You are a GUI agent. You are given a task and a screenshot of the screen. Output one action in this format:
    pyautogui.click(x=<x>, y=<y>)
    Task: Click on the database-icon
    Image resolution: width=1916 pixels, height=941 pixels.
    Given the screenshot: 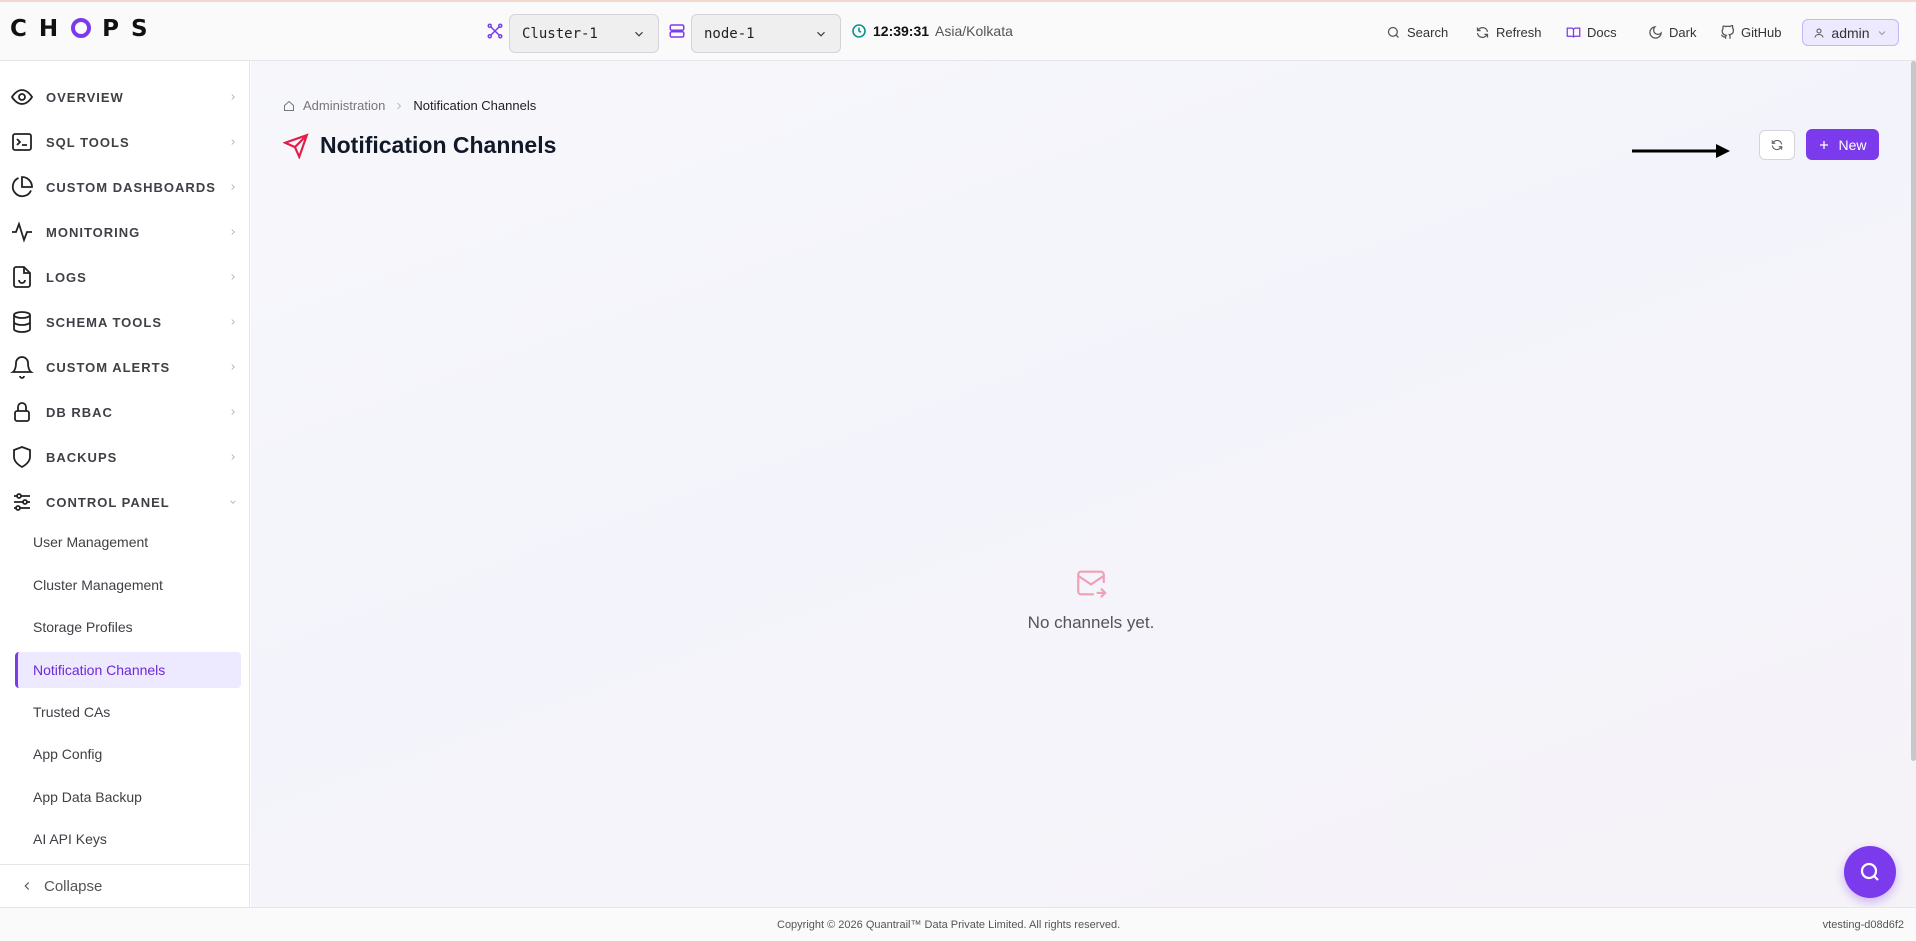 What is the action you would take?
    pyautogui.click(x=22, y=322)
    